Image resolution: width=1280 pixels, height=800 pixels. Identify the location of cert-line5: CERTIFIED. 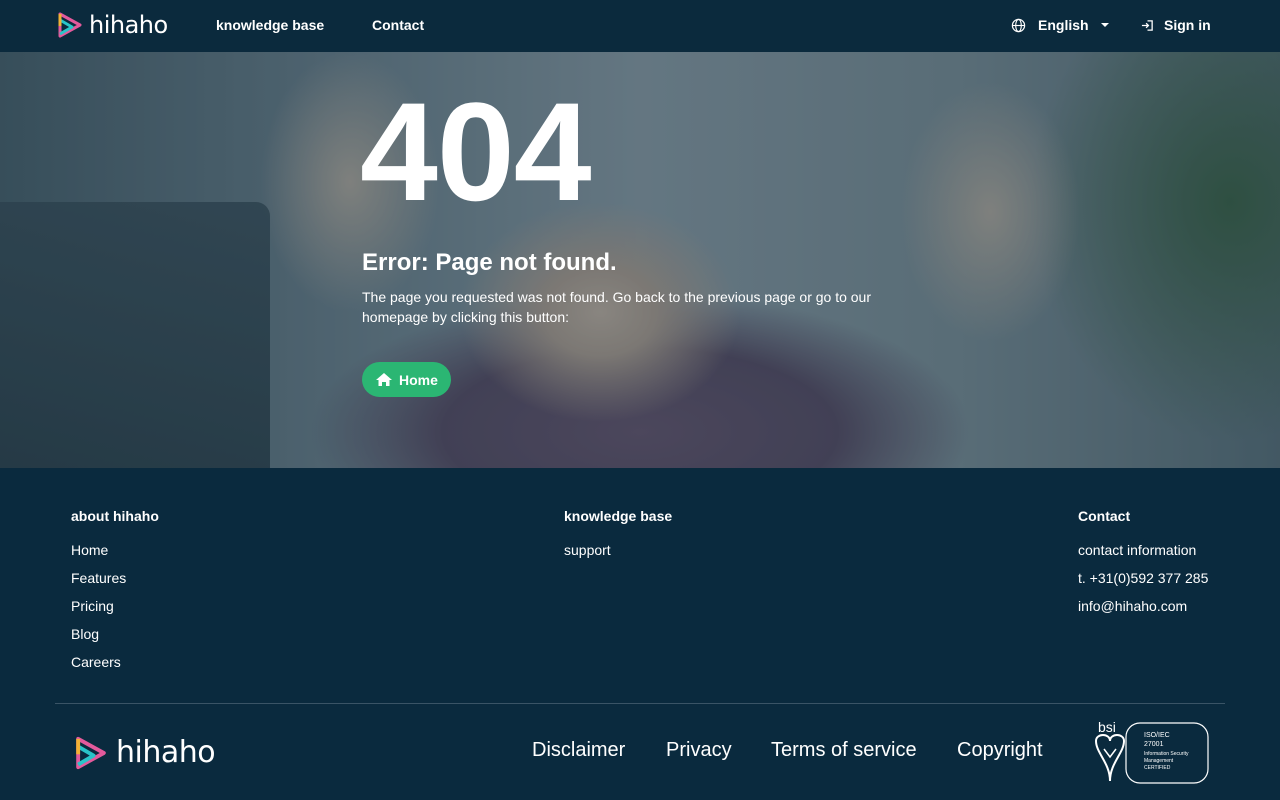
(1157, 768).